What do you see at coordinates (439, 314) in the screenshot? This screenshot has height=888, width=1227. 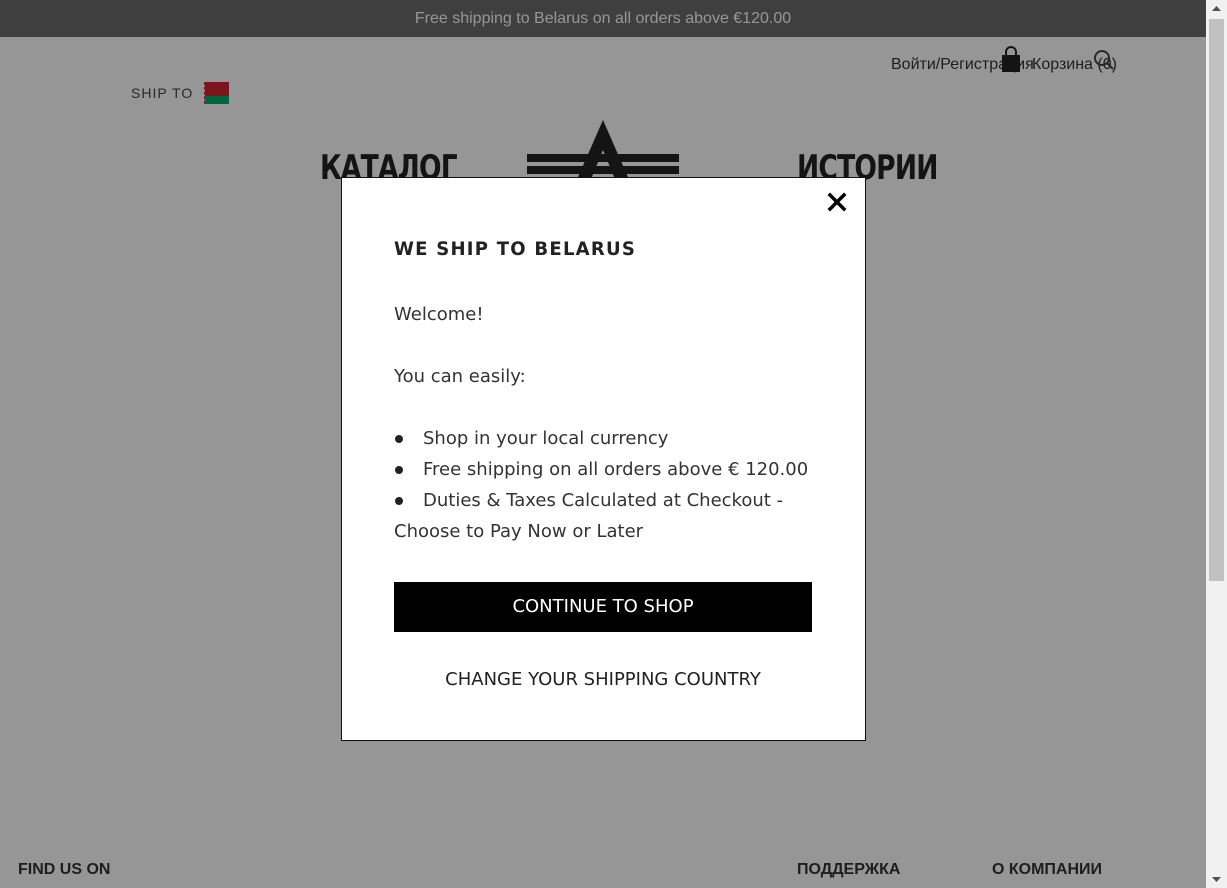 I see `welcome-text: Welcome!` at bounding box center [439, 314].